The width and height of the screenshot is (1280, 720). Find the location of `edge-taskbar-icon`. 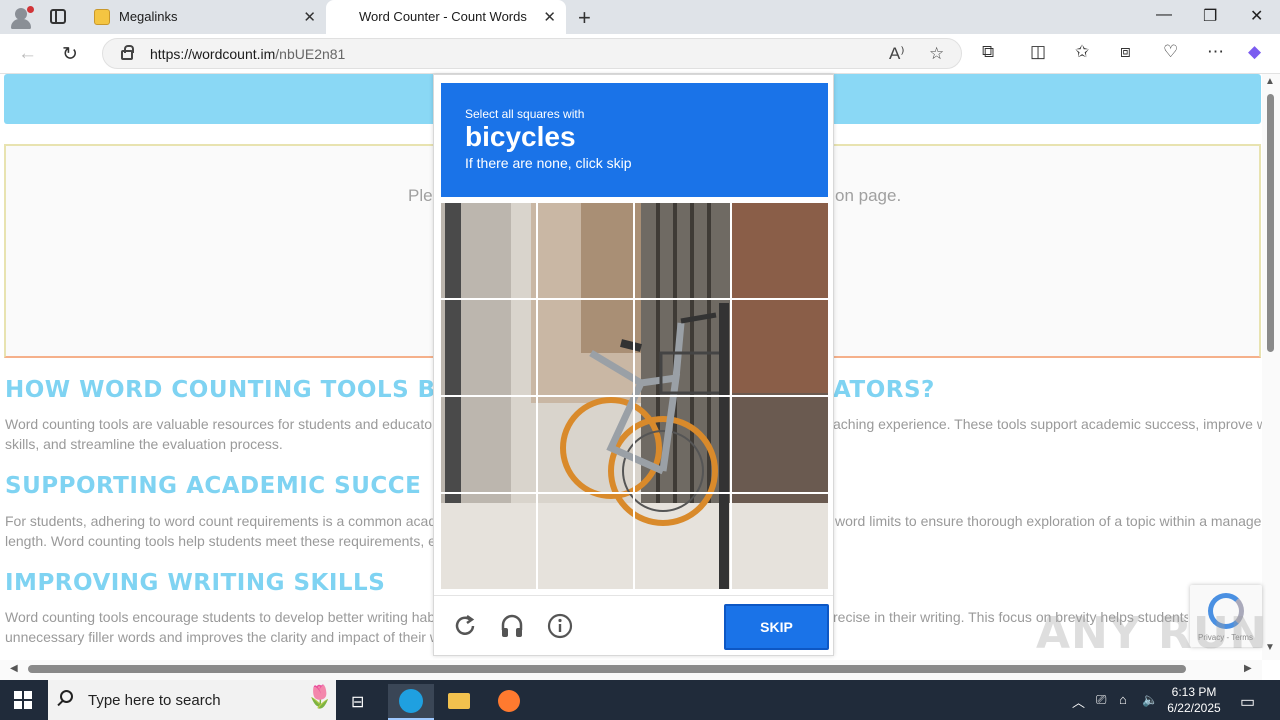

edge-taskbar-icon is located at coordinates (411, 702).